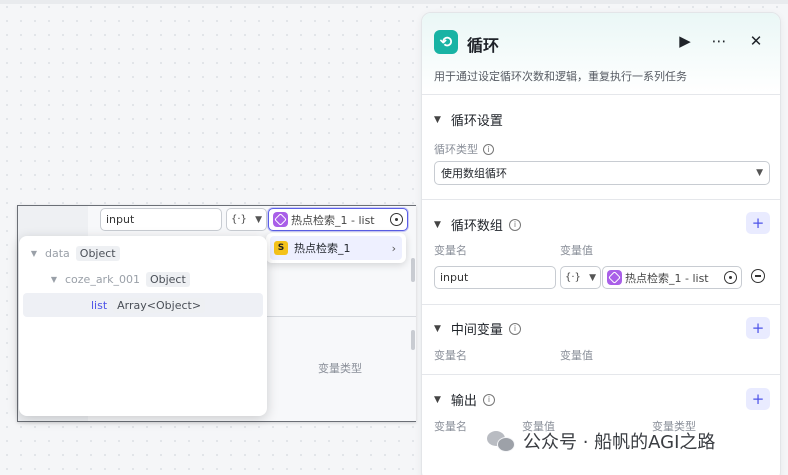  I want to click on loop-array-name-input: input, so click(495, 277).